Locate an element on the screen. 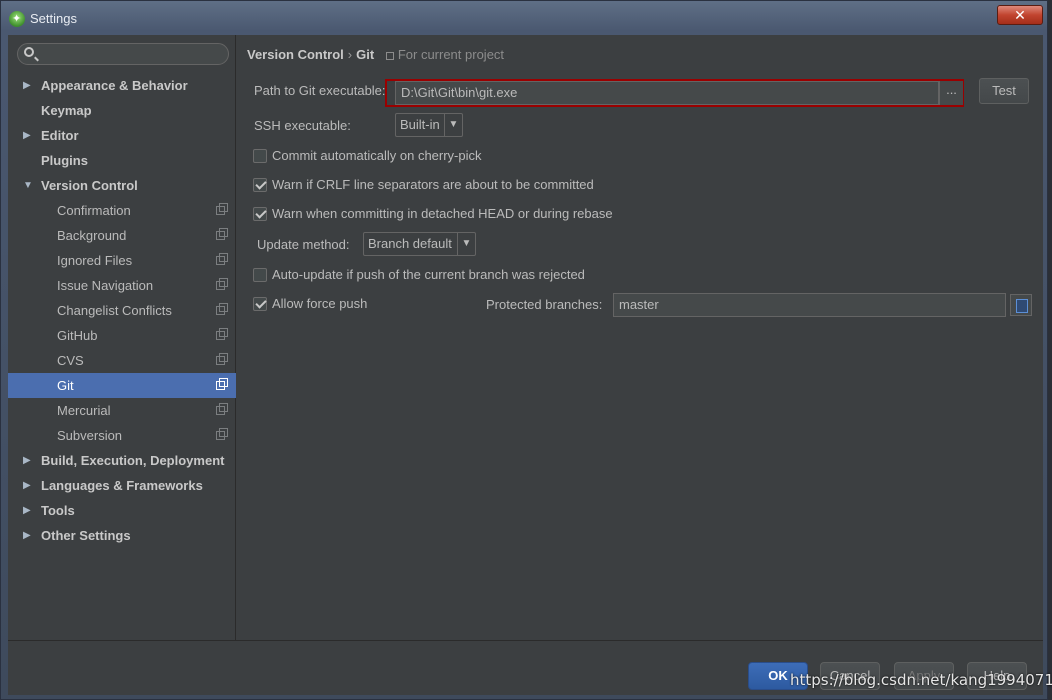  sidebar-item-label: Build, Execution, Deployment is located at coordinates (133, 460).